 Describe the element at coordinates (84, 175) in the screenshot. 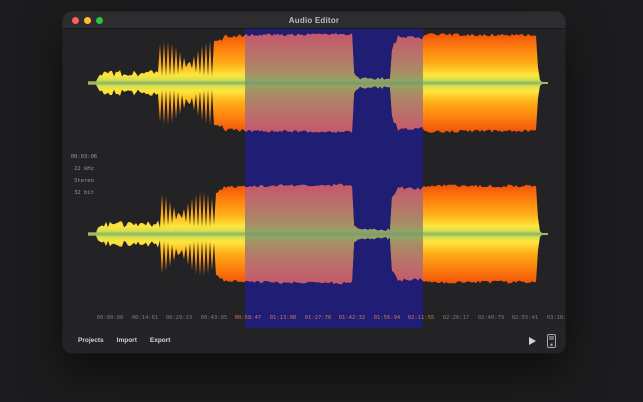

I see `audio-metadata: 00:03:06 22 kHz Stereo 32 bit` at that location.